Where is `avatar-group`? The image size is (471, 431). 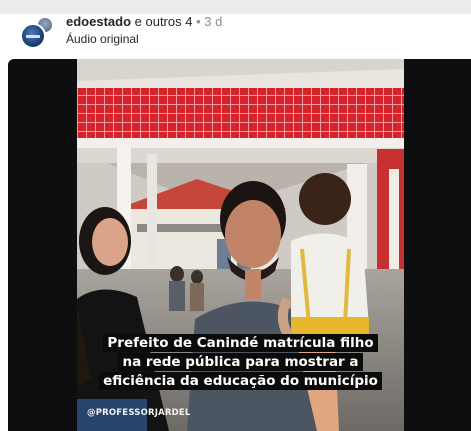 avatar-group is located at coordinates (37, 33).